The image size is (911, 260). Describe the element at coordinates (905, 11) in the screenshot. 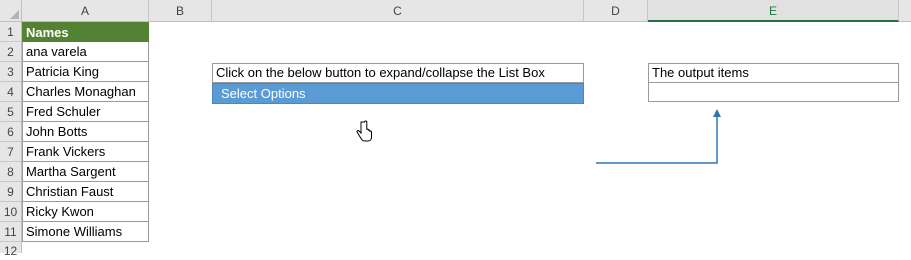

I see `column-header-overflow` at that location.